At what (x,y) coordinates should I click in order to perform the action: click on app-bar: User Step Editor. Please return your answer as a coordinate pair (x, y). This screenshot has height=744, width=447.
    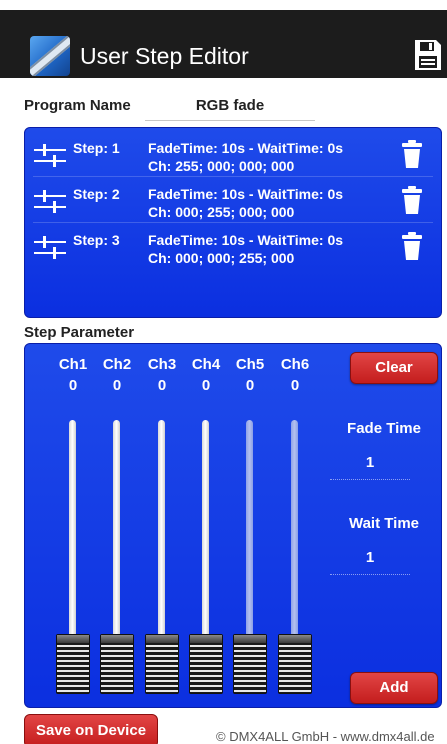
    Looking at the image, I should click on (223, 44).